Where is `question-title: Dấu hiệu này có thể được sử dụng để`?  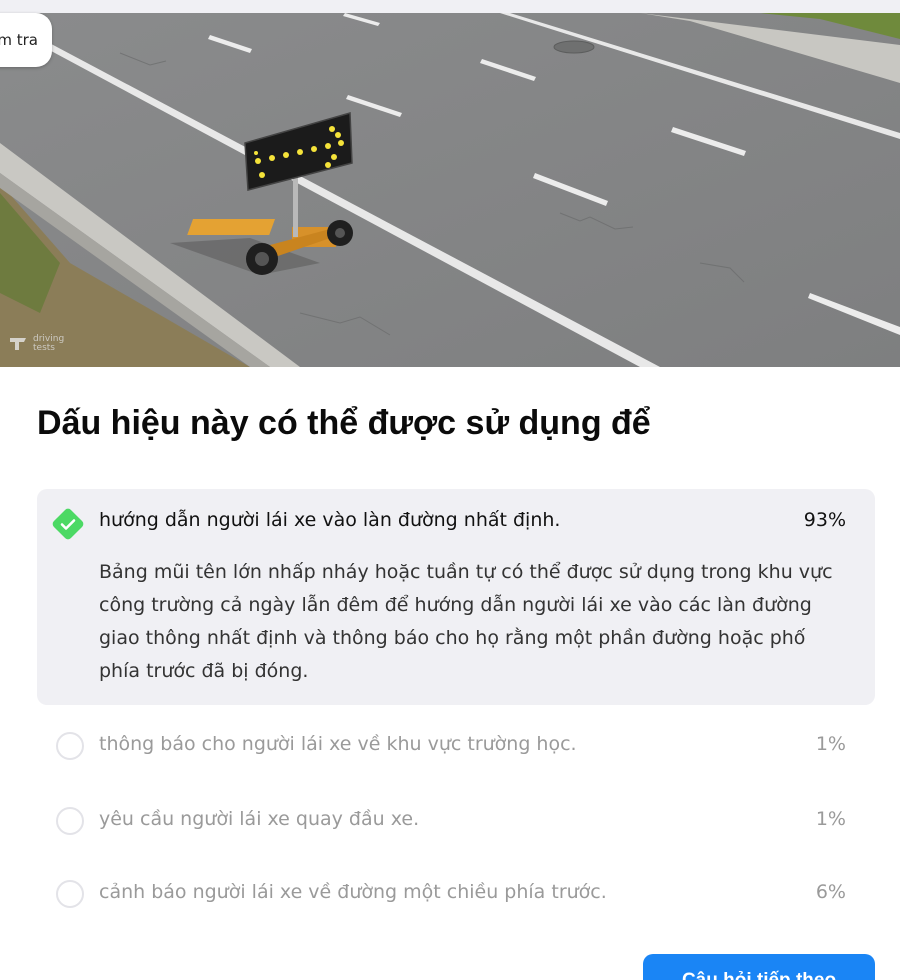 question-title: Dấu hiệu này có thể được sử dụng để is located at coordinates (344, 423).